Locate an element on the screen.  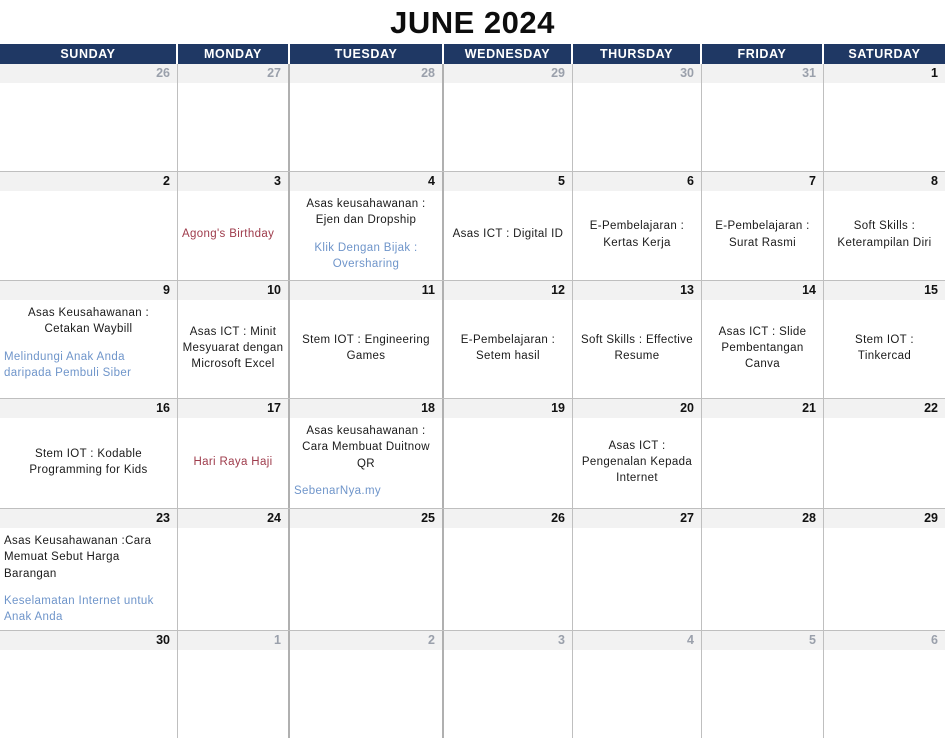
day-events: Soft Skills : Keterampilan Diri is located at coordinates (884, 235).